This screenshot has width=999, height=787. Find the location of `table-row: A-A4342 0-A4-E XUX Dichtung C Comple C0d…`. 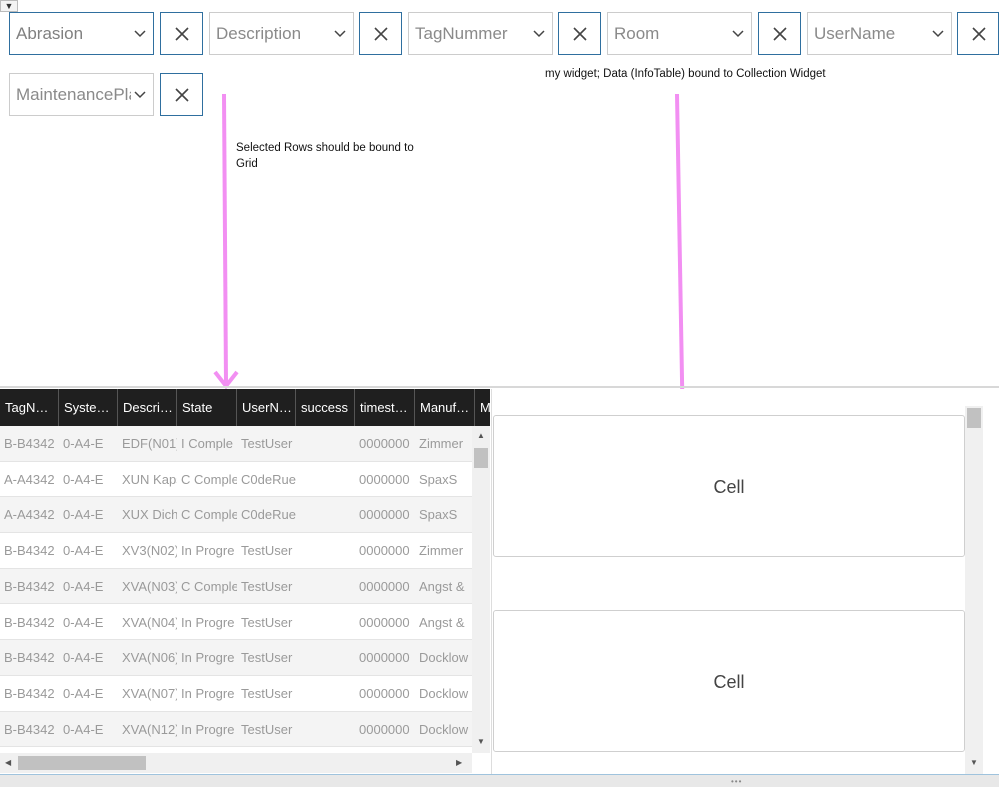

table-row: A-A4342 0-A4-E XUX Dichtung C Comple C0d… is located at coordinates (236, 515).